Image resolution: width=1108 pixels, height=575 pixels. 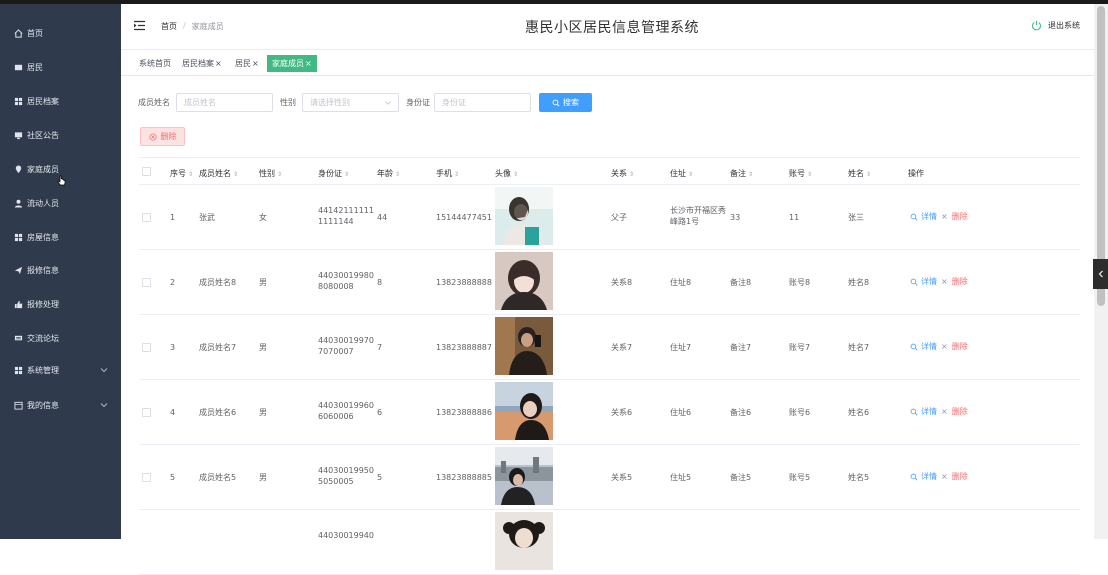 What do you see at coordinates (741, 412) in the screenshot?
I see `cell-note: 备注6` at bounding box center [741, 412].